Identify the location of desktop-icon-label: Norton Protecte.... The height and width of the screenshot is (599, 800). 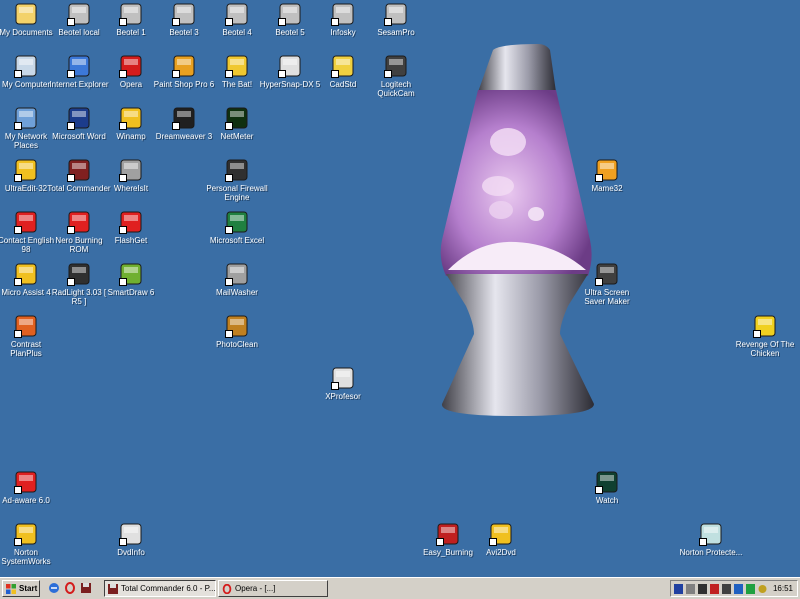
(711, 552).